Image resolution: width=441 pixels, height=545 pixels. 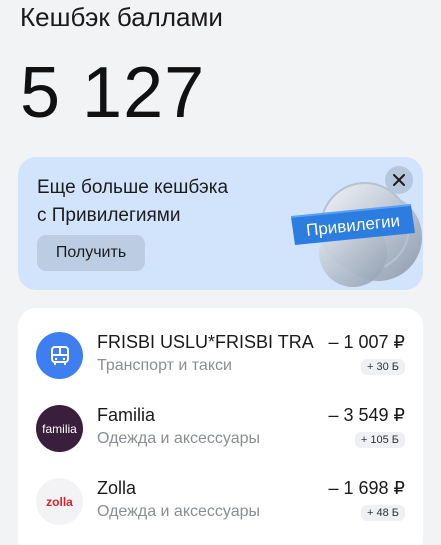 I want to click on promo-line-1: Еще больше кешбэка, so click(x=133, y=187).